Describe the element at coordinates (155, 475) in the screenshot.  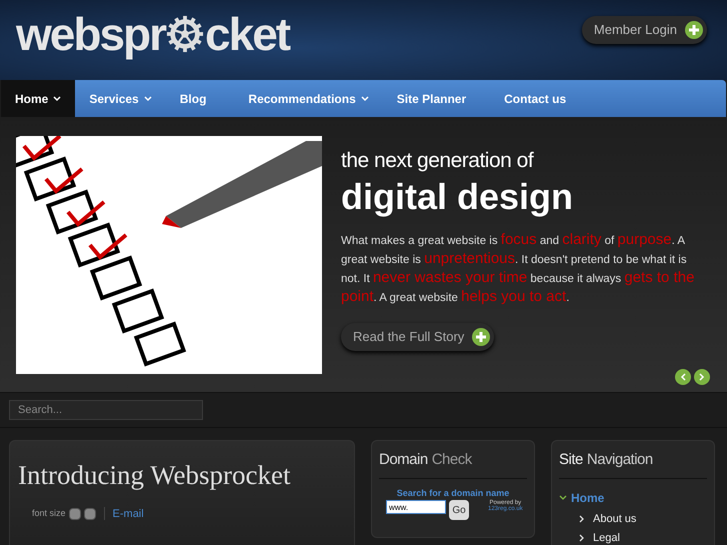
I see `article-title: Introducing Websprocket` at that location.